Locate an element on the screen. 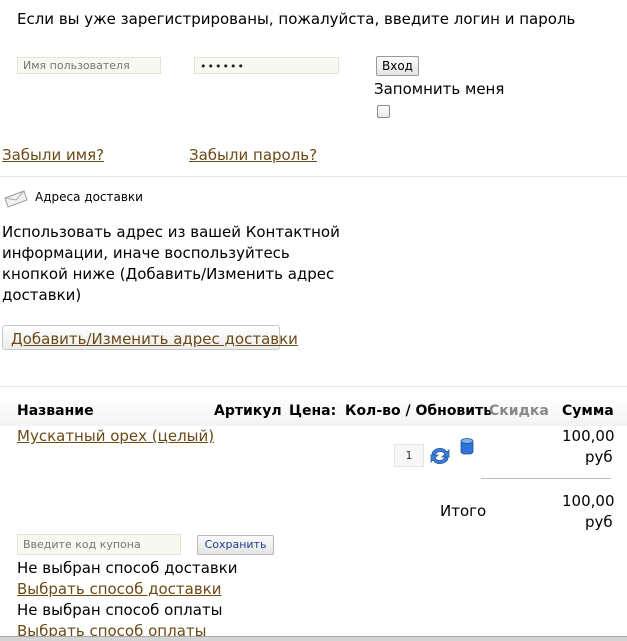  quantity-input: 1 is located at coordinates (409, 455).